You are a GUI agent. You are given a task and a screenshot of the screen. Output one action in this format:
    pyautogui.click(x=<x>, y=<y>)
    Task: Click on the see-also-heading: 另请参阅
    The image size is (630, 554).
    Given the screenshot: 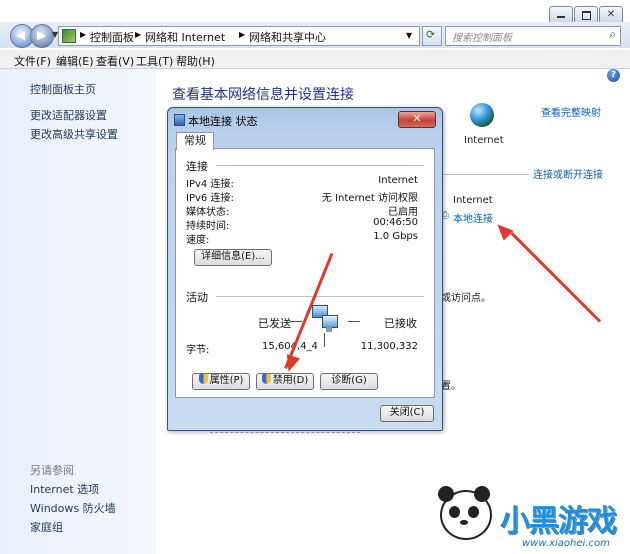 What is the action you would take?
    pyautogui.click(x=52, y=470)
    